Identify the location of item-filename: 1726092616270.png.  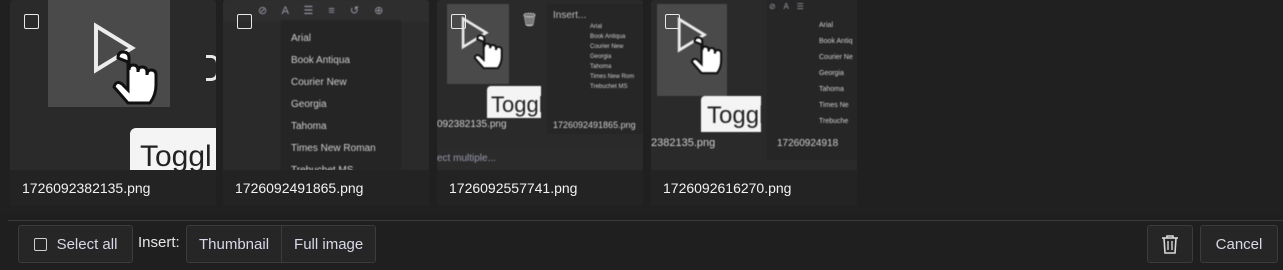
(754, 188).